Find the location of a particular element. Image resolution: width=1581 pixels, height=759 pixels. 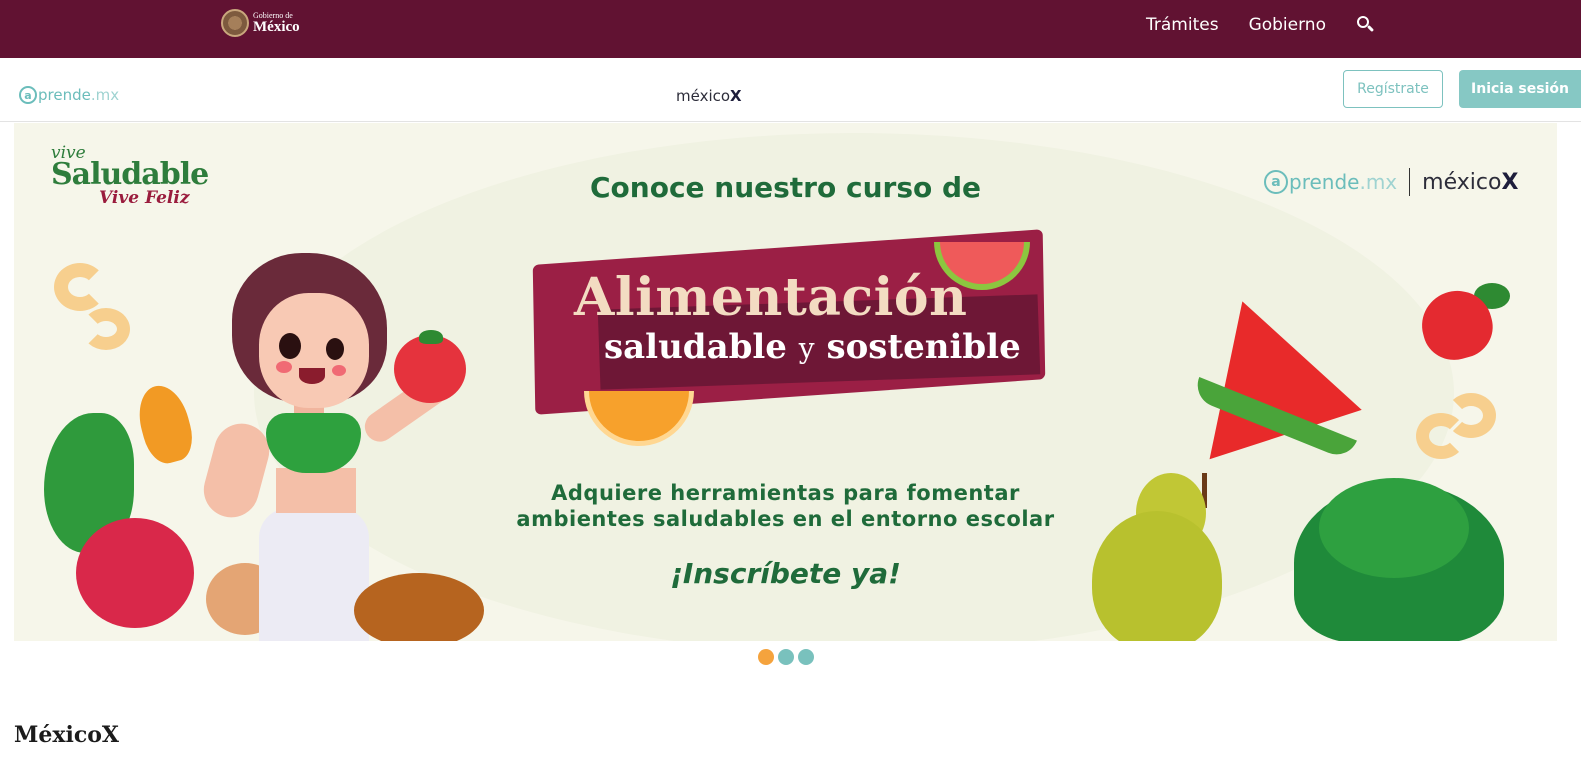

mexicox-logo: méxicoX is located at coordinates (709, 96).